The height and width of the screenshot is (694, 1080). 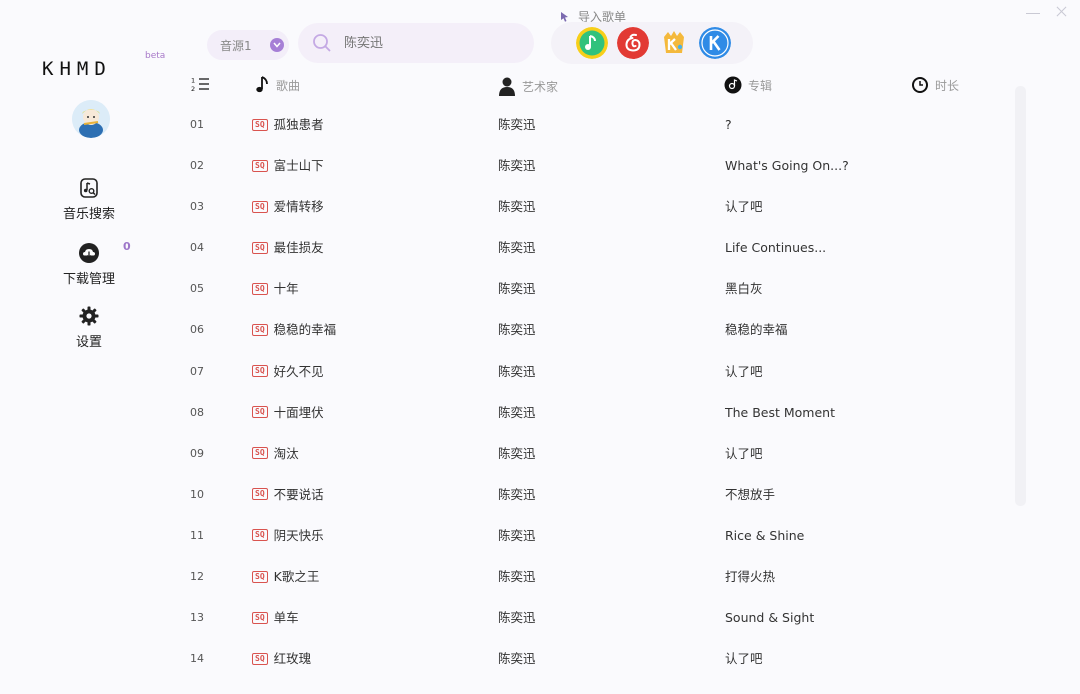 What do you see at coordinates (674, 43) in the screenshot?
I see `kuwo-music-icon` at bounding box center [674, 43].